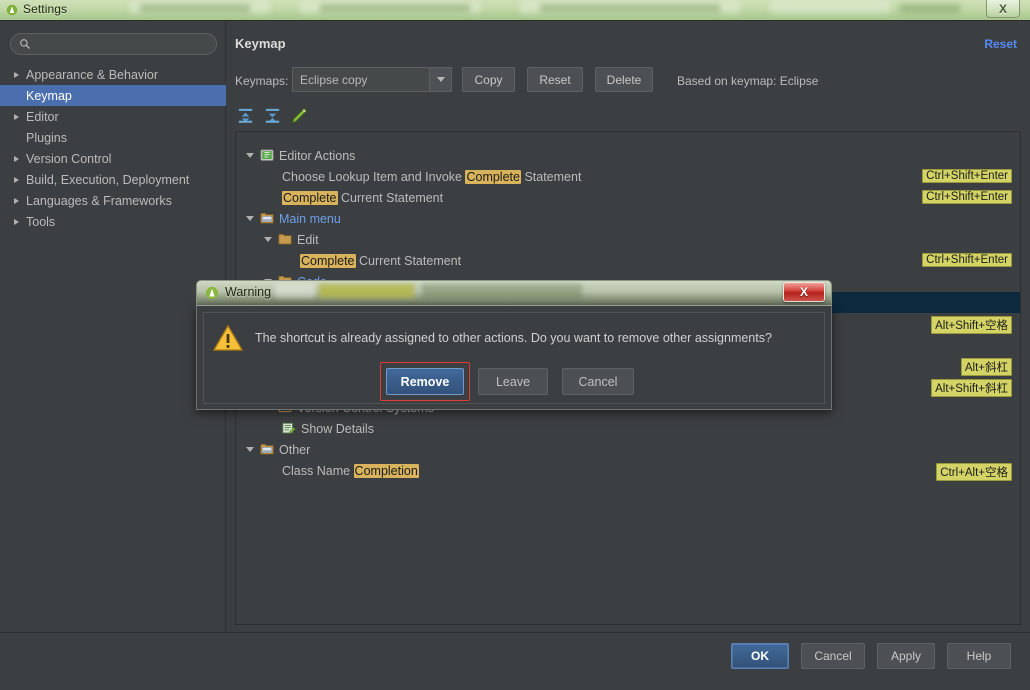 The width and height of the screenshot is (1030, 690). I want to click on tree-row: Other, so click(628, 449).